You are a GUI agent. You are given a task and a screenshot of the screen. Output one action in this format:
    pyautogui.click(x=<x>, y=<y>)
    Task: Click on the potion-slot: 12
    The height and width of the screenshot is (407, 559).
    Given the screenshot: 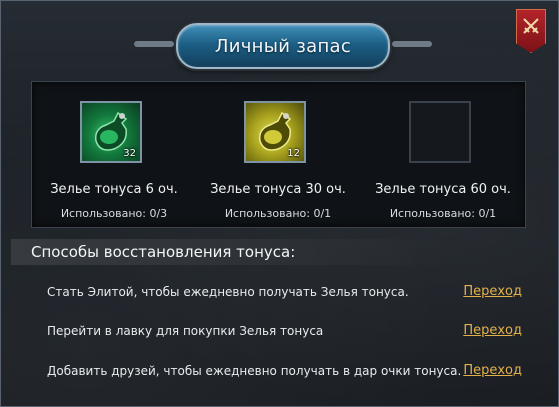 What is the action you would take?
    pyautogui.click(x=275, y=132)
    